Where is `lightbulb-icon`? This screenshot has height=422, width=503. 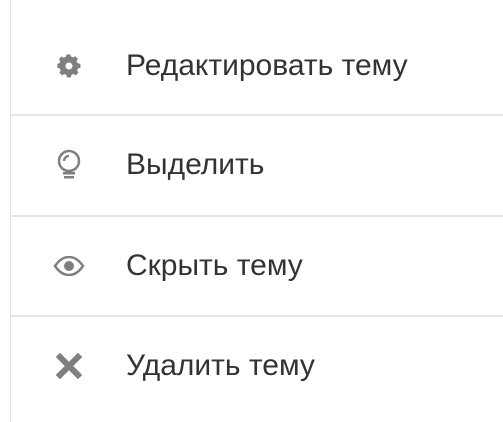
lightbulb-icon is located at coordinates (69, 165).